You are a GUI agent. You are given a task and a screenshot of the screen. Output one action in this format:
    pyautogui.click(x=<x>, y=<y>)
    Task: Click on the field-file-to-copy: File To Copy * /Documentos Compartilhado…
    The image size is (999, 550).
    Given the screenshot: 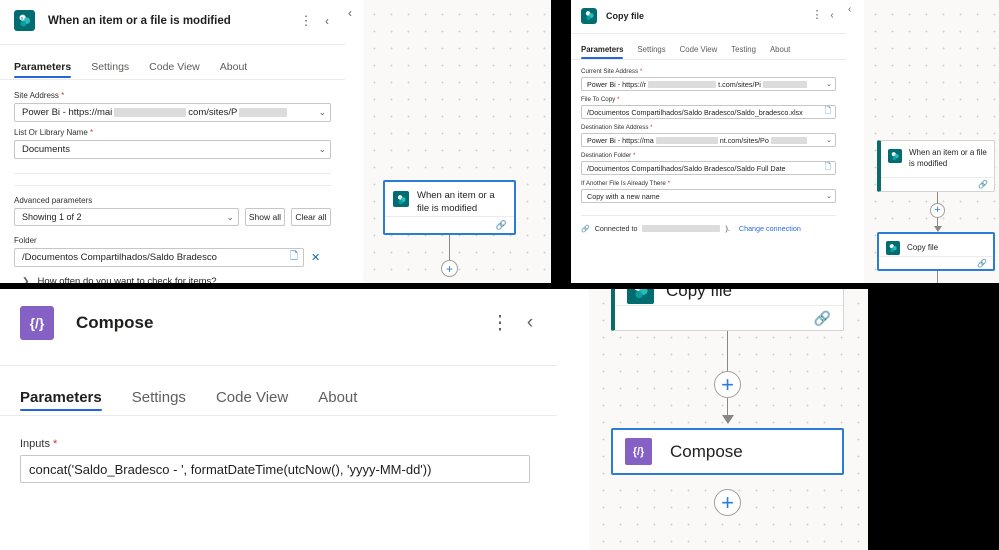 What is the action you would take?
    pyautogui.click(x=708, y=105)
    